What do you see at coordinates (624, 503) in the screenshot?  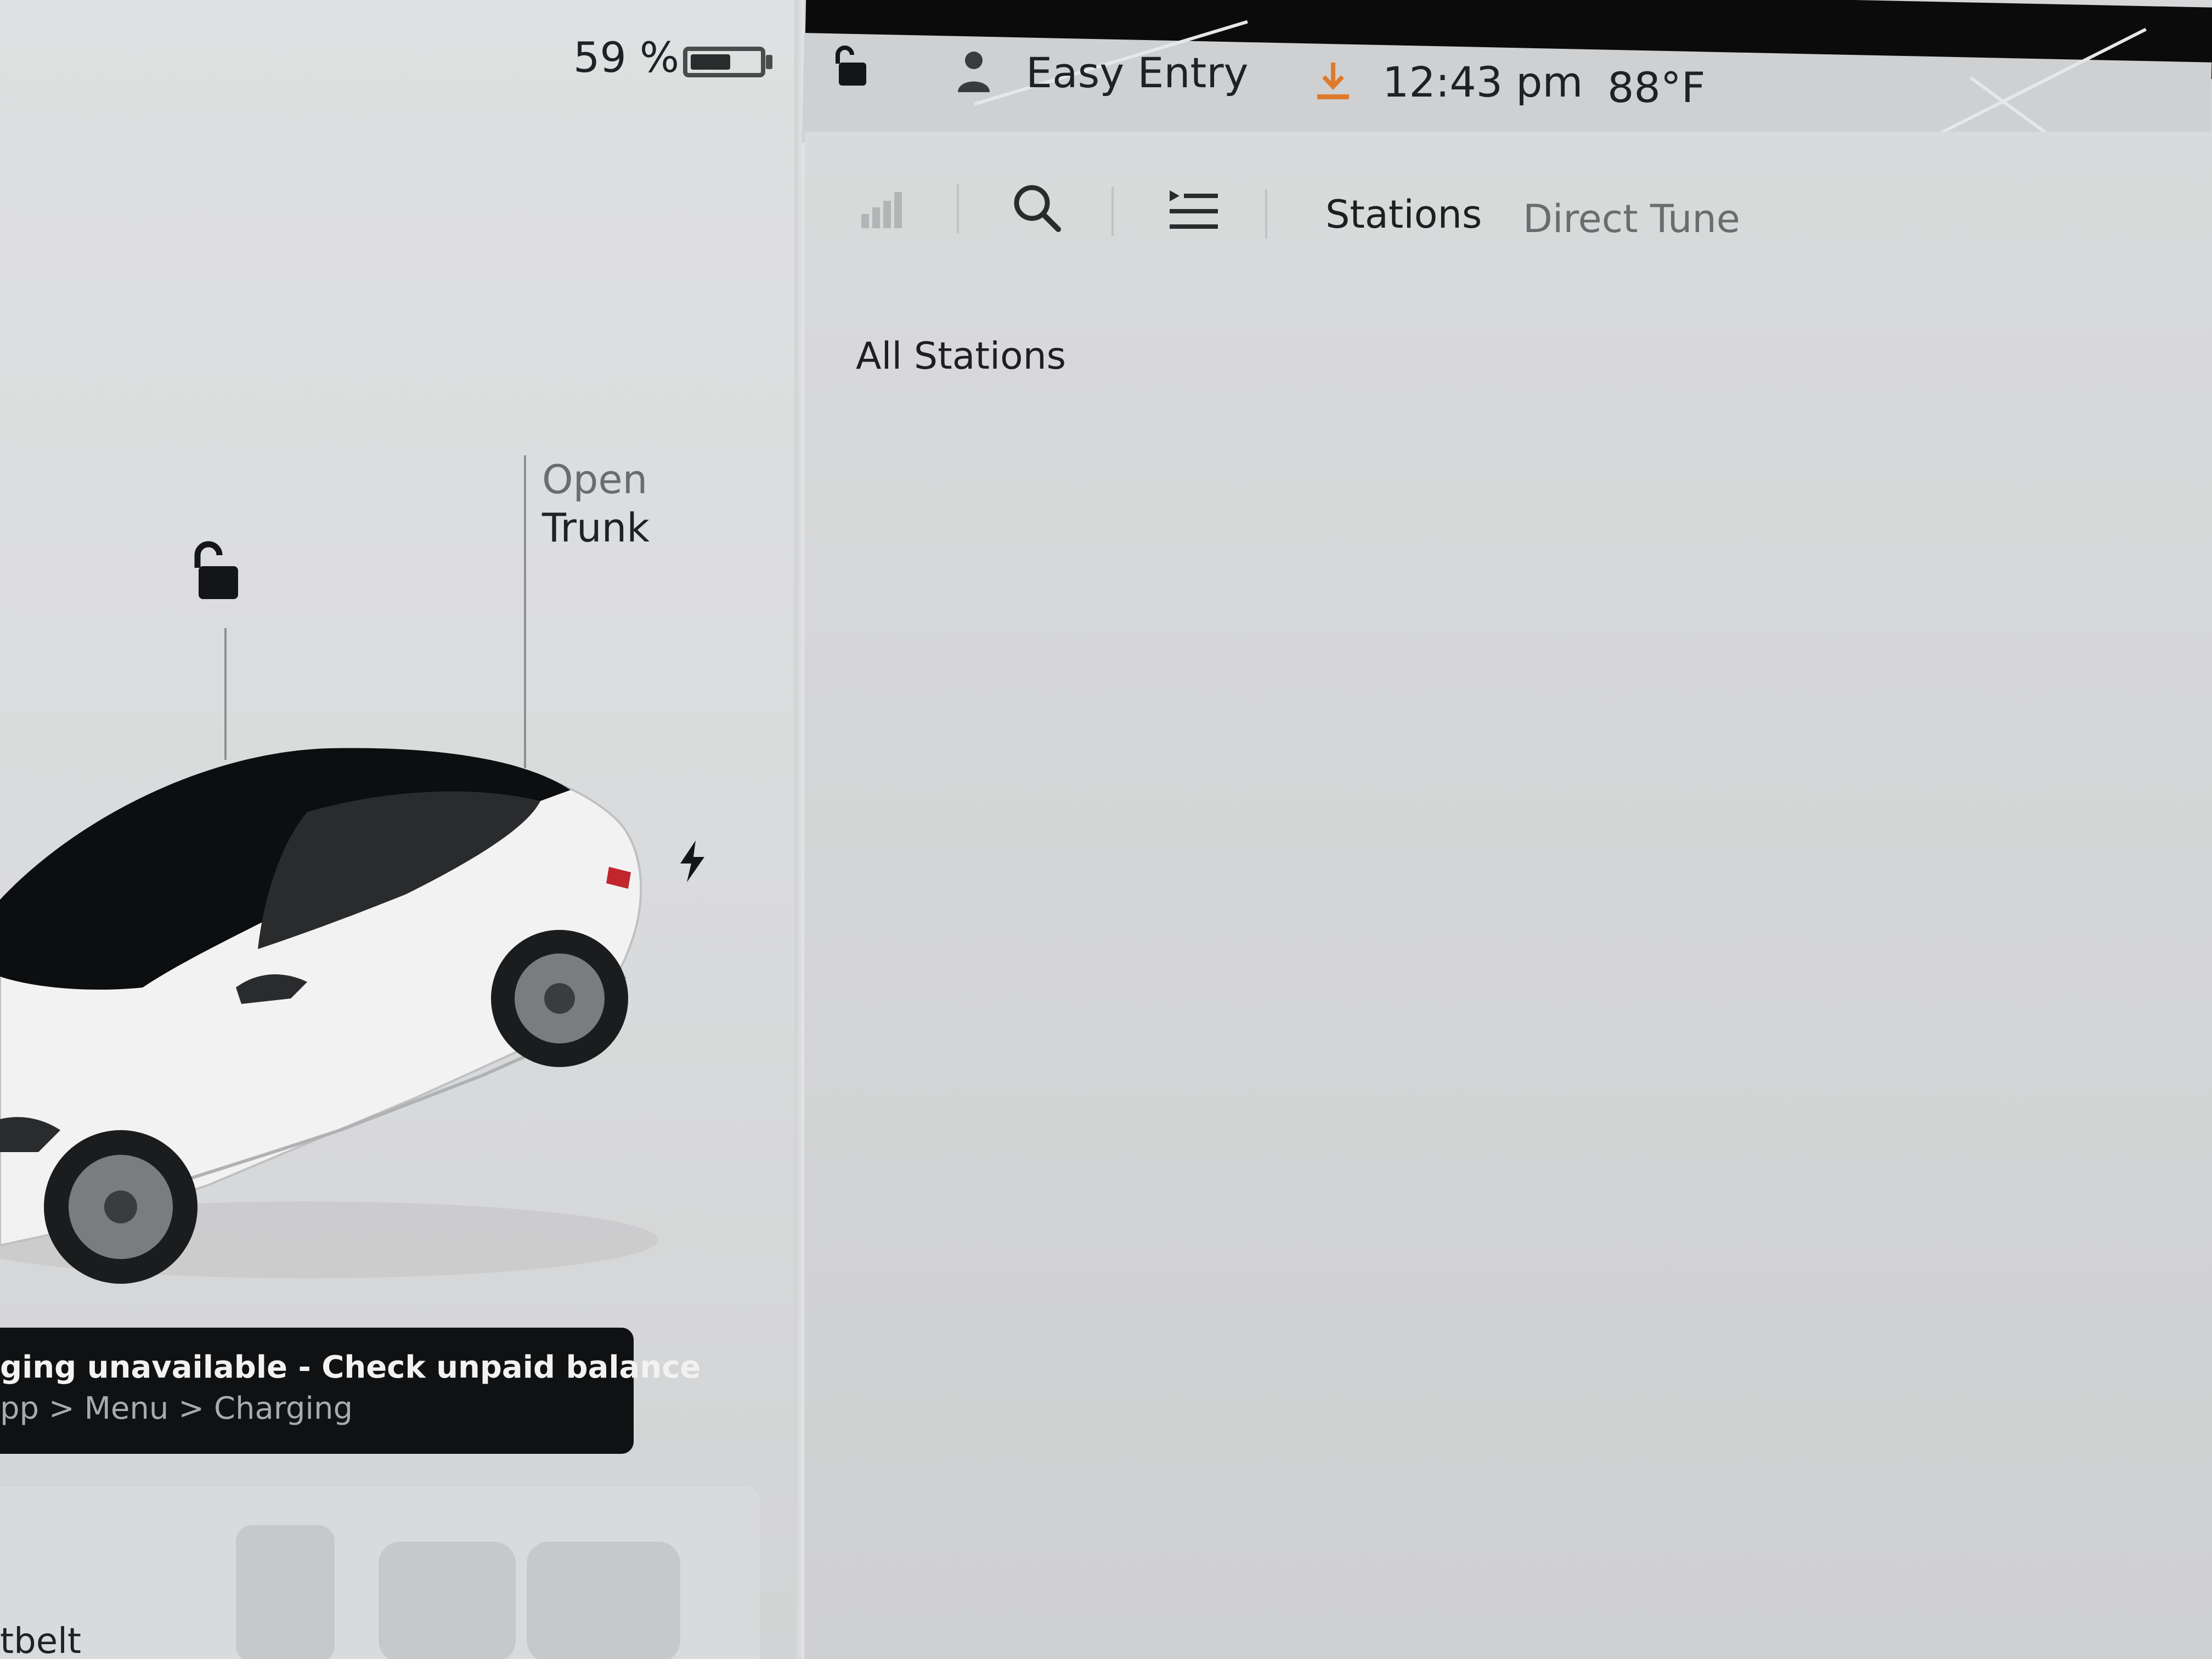 I see `open-trunk-button: Open Trunk` at bounding box center [624, 503].